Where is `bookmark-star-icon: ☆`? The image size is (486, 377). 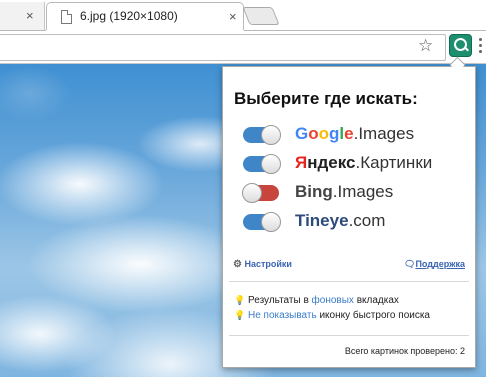 bookmark-star-icon: ☆ is located at coordinates (425, 46).